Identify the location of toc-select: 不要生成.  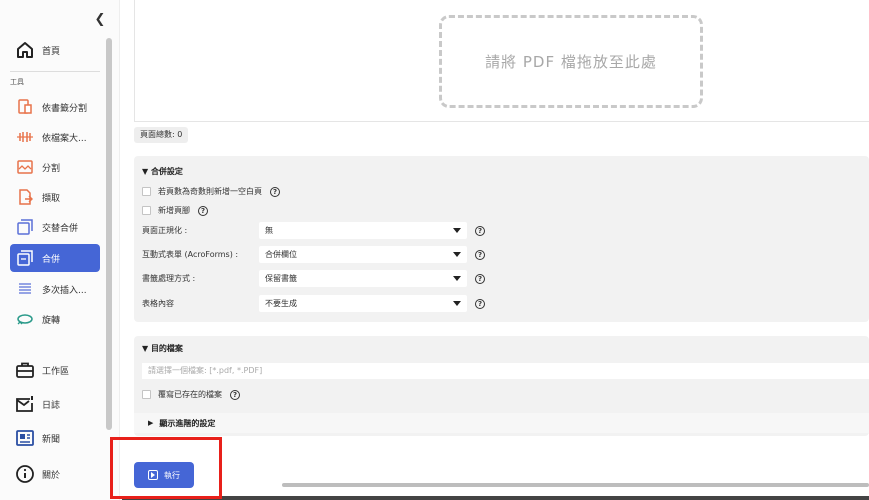
(363, 303).